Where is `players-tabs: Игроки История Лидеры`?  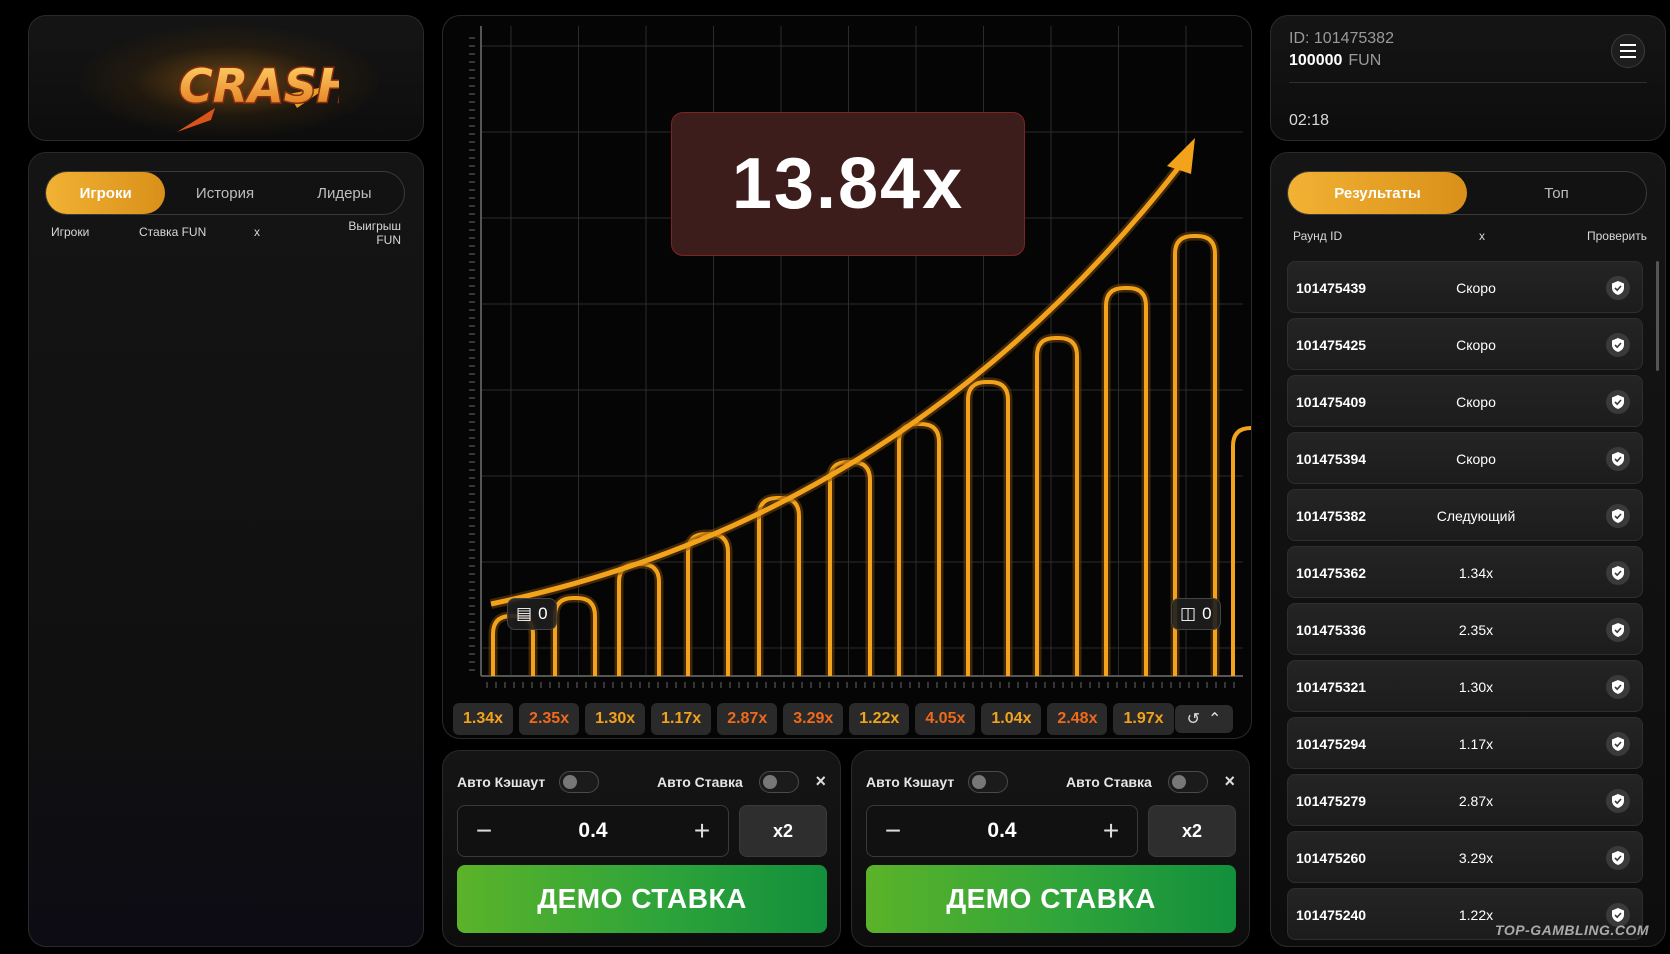 players-tabs: Игроки История Лидеры is located at coordinates (225, 193).